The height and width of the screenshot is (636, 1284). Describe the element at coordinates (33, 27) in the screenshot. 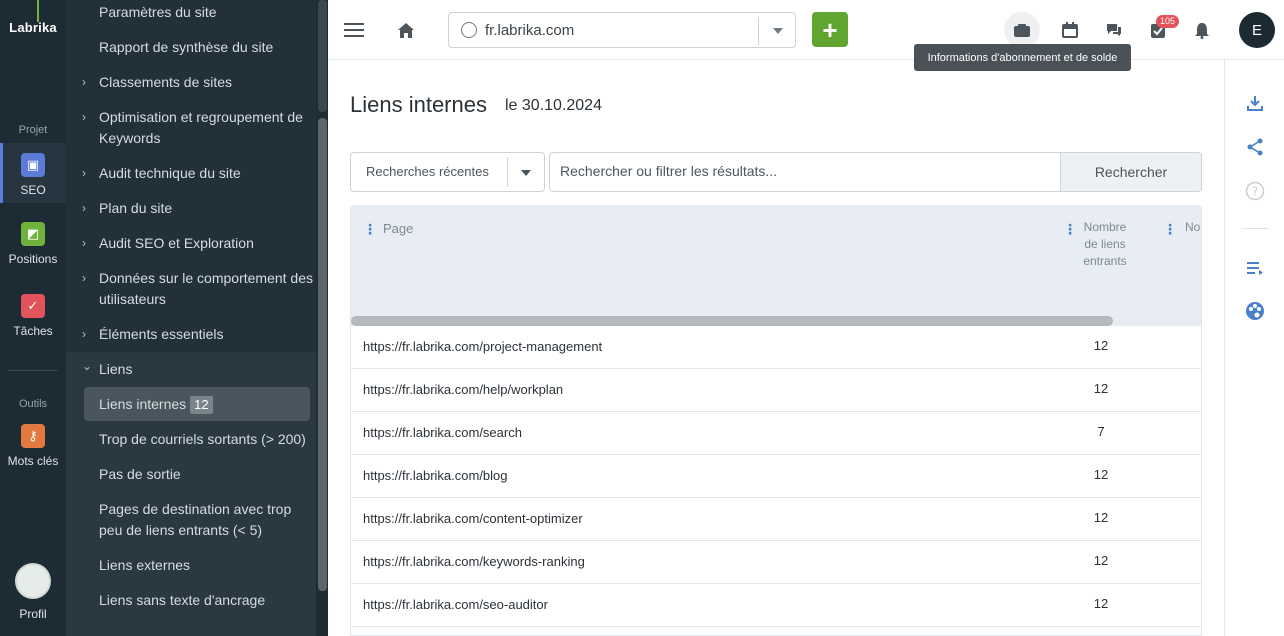

I see `app-logo: Labrika` at that location.